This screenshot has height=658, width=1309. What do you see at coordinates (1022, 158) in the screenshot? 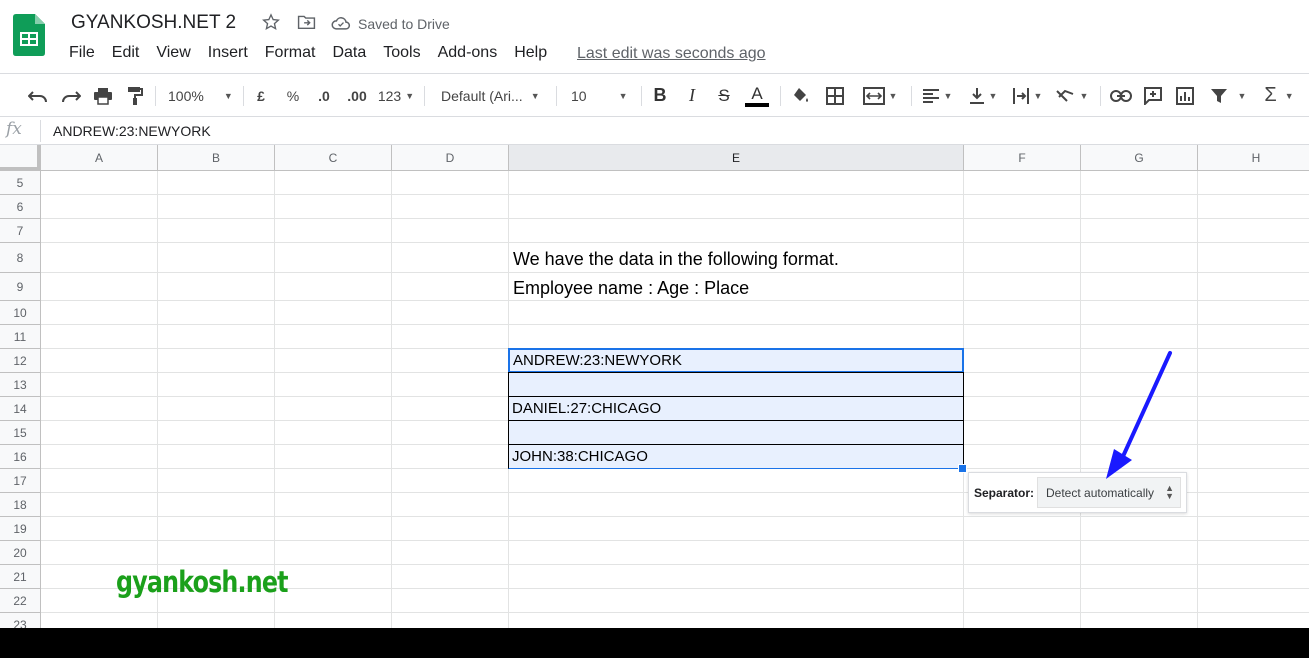
I see `column-header-f: F` at bounding box center [1022, 158].